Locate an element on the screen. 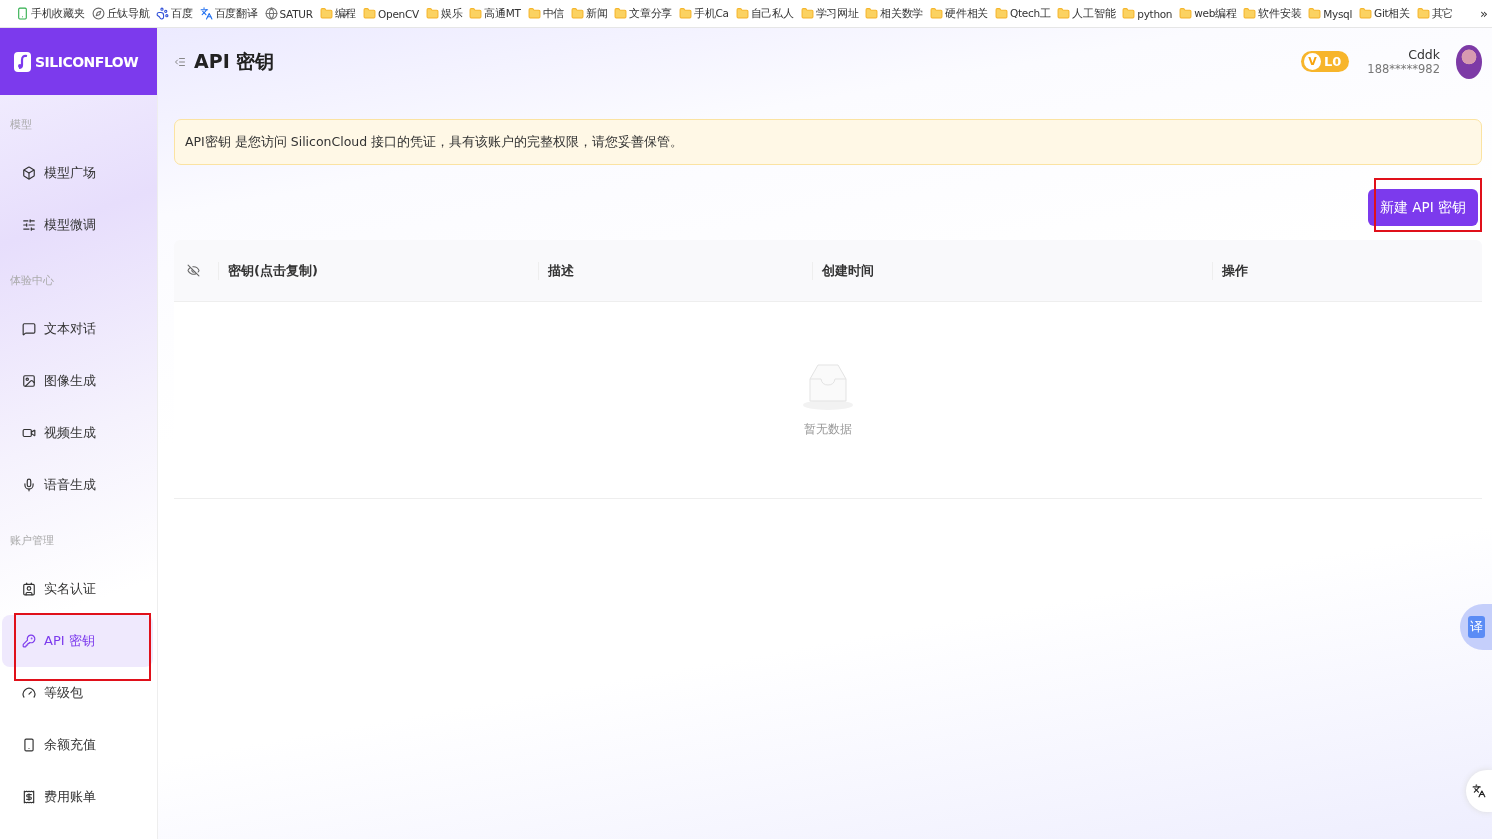 The image size is (1492, 839). nav-item: 等级包 is located at coordinates (77, 693).